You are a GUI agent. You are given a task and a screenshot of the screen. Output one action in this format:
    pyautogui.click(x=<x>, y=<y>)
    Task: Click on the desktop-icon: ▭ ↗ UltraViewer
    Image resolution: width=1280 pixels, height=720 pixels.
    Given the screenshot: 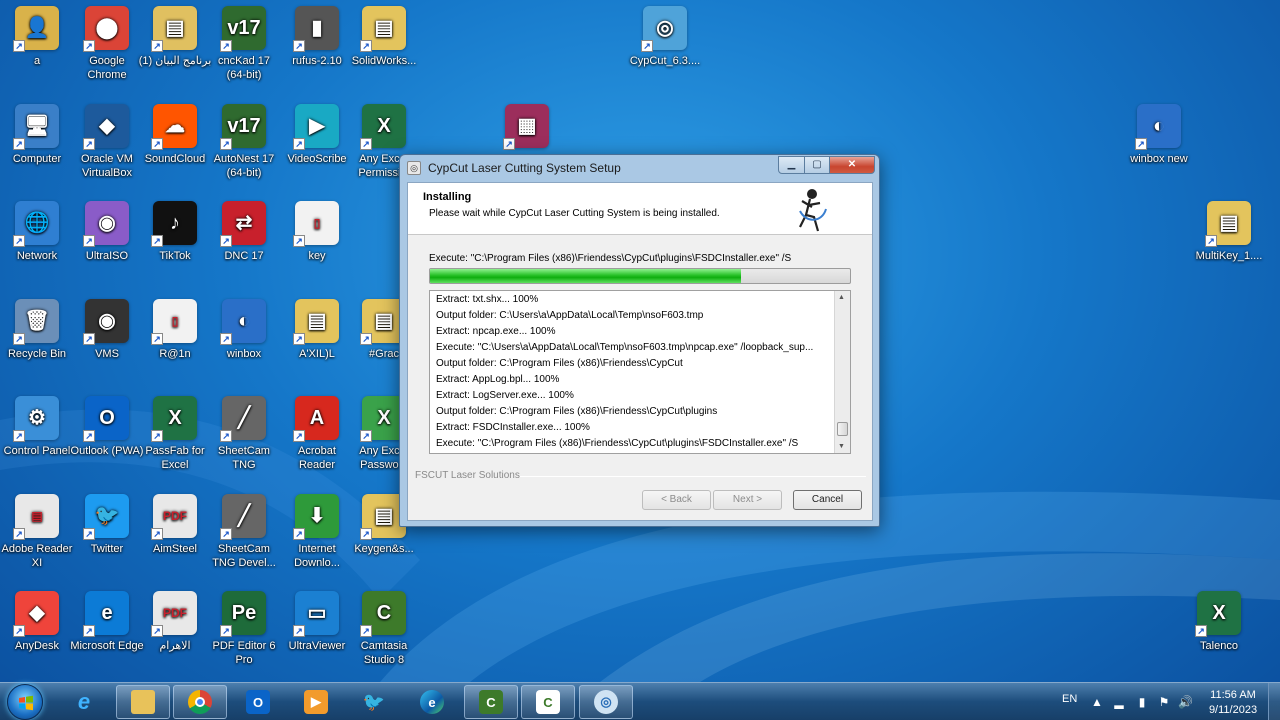 What is the action you would take?
    pyautogui.click(x=317, y=622)
    